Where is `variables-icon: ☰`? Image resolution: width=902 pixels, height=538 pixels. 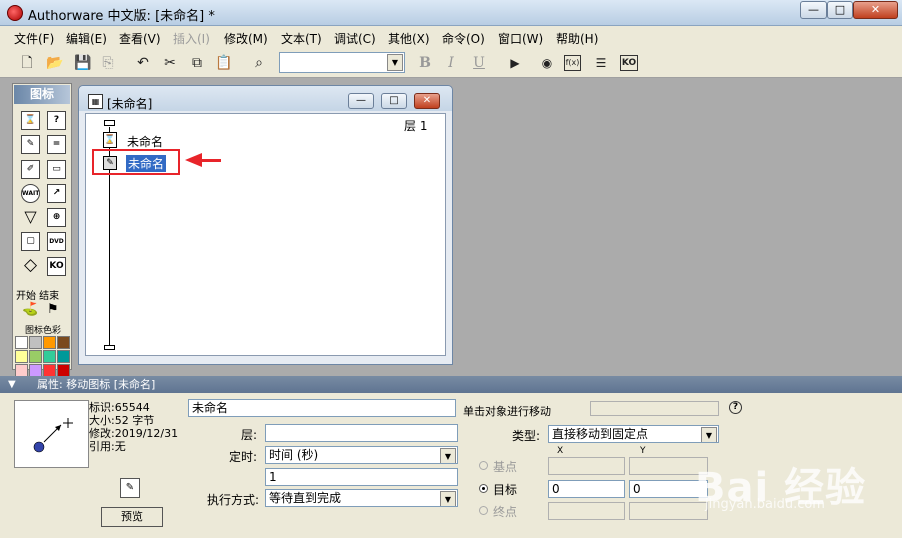 variables-icon: ☰ is located at coordinates (601, 63).